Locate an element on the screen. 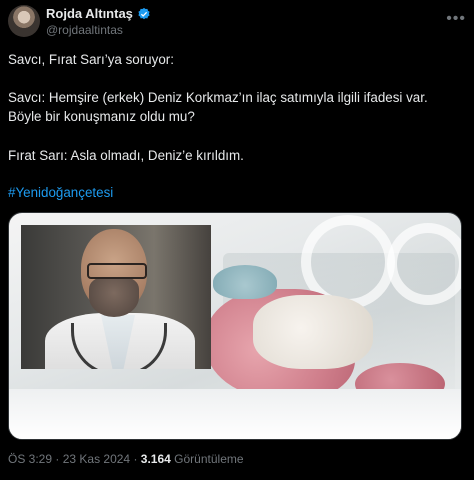 The height and width of the screenshot is (480, 474). author-name-row: Rojda Altıntaş is located at coordinates (98, 13).